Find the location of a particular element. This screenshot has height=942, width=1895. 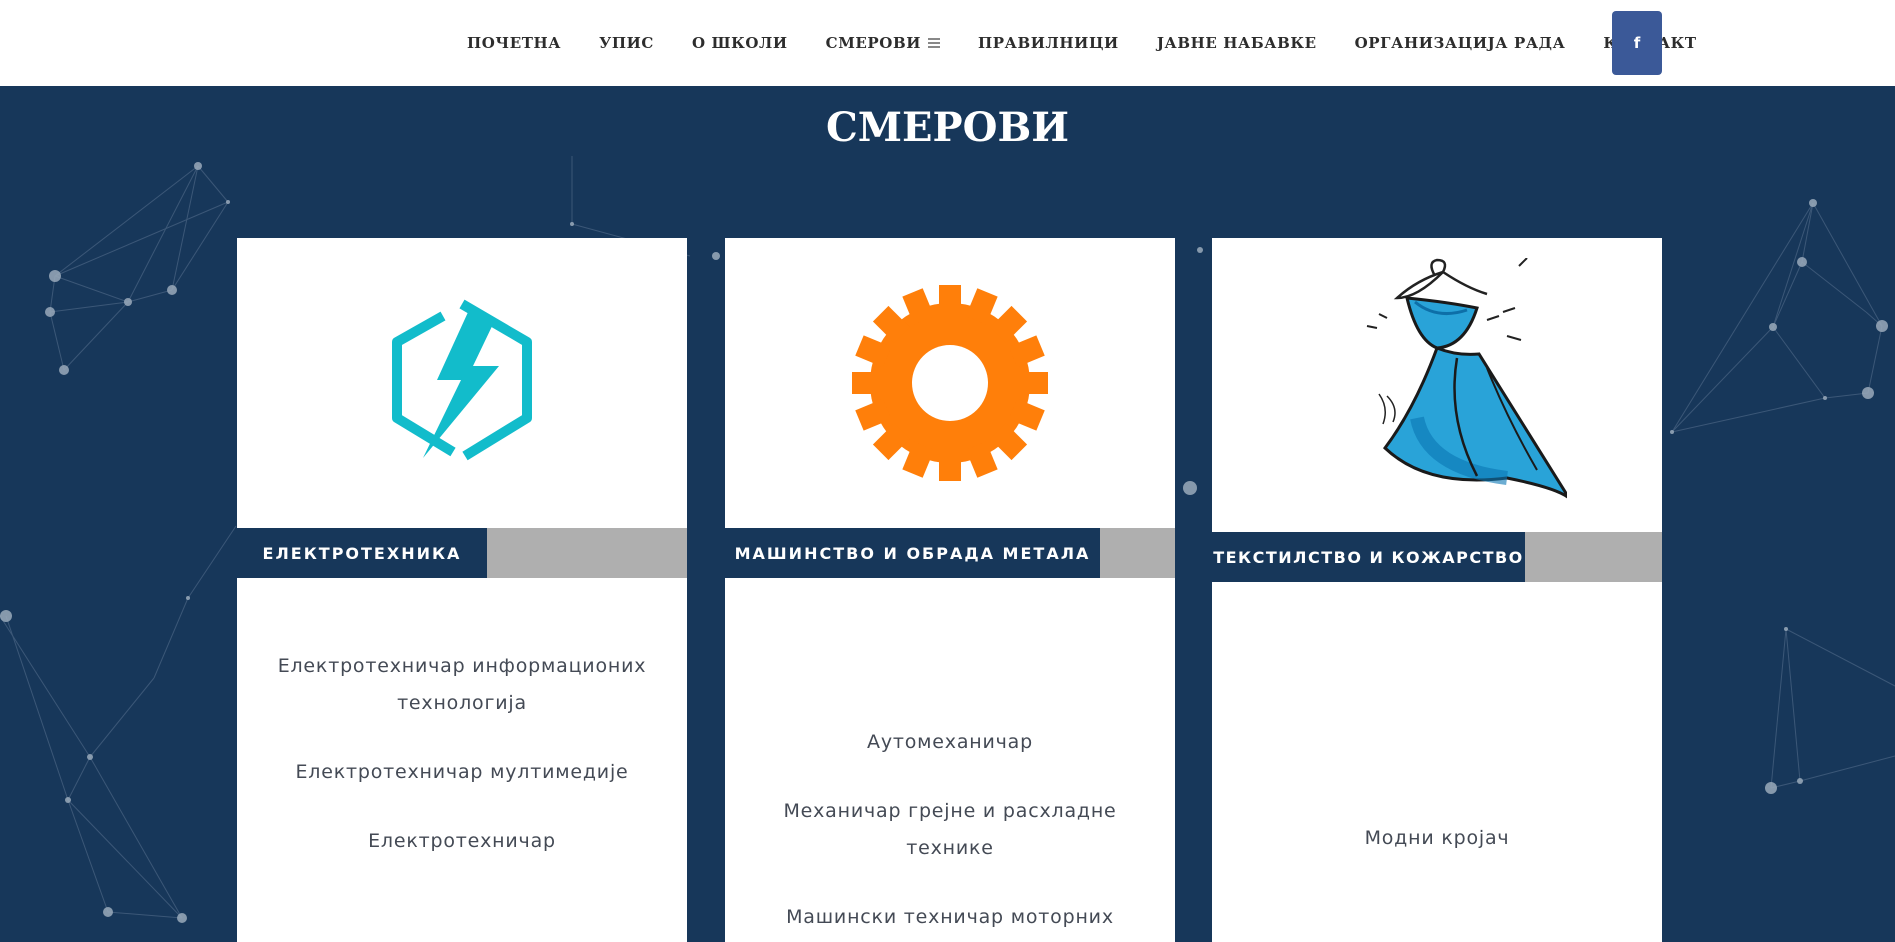

nav-item-label: ПОЧЕТНА is located at coordinates (514, 43).